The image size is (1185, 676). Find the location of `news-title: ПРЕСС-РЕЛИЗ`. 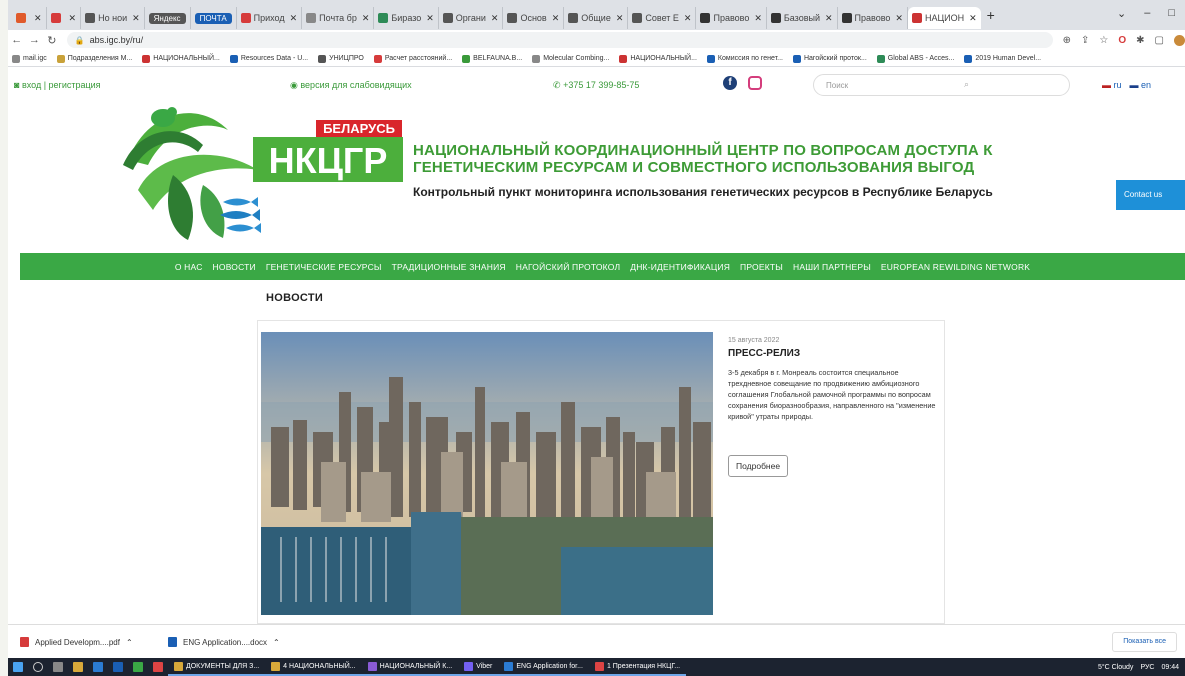

news-title: ПРЕСС-РЕЛИЗ is located at coordinates (764, 353).